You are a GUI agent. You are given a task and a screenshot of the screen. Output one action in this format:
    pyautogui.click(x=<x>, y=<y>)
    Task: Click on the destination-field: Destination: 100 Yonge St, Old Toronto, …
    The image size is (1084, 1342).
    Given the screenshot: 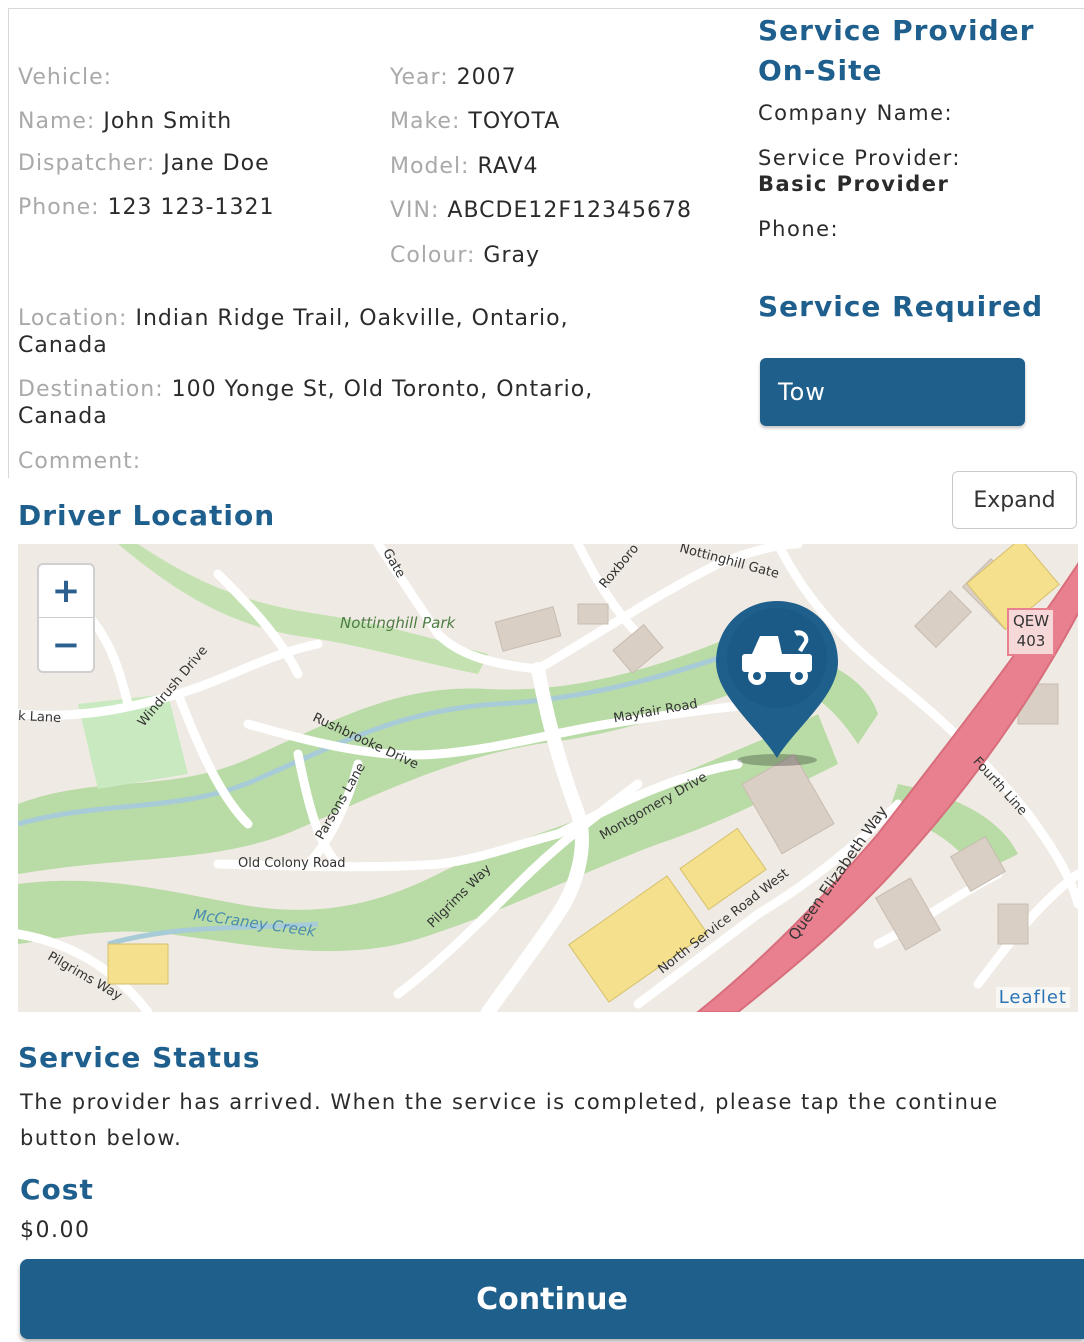 What is the action you would take?
    pyautogui.click(x=348, y=403)
    